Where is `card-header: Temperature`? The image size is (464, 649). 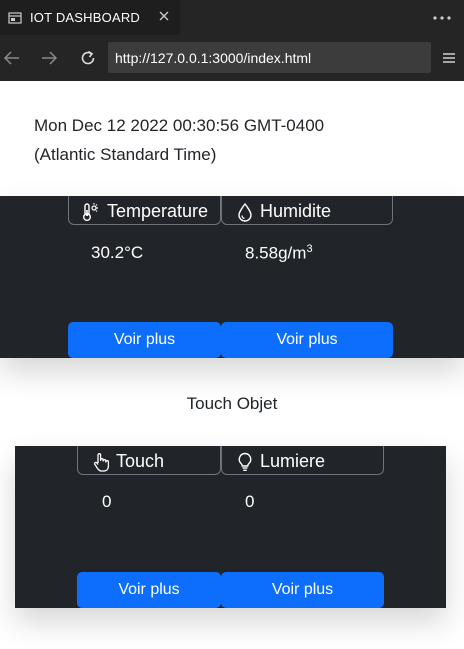 card-header: Temperature is located at coordinates (144, 210).